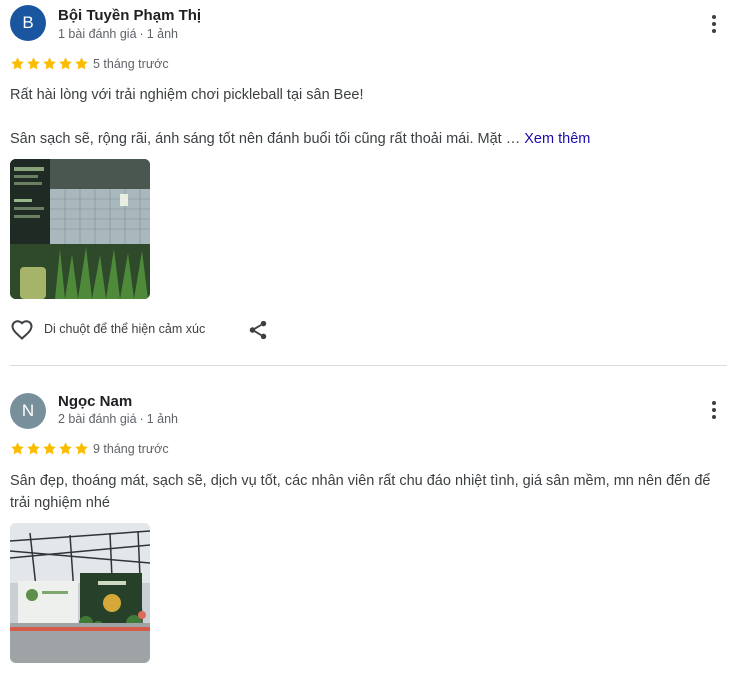  I want to click on reviewer-meta: 2 bài đánh giá · 1 ảnh, so click(118, 419).